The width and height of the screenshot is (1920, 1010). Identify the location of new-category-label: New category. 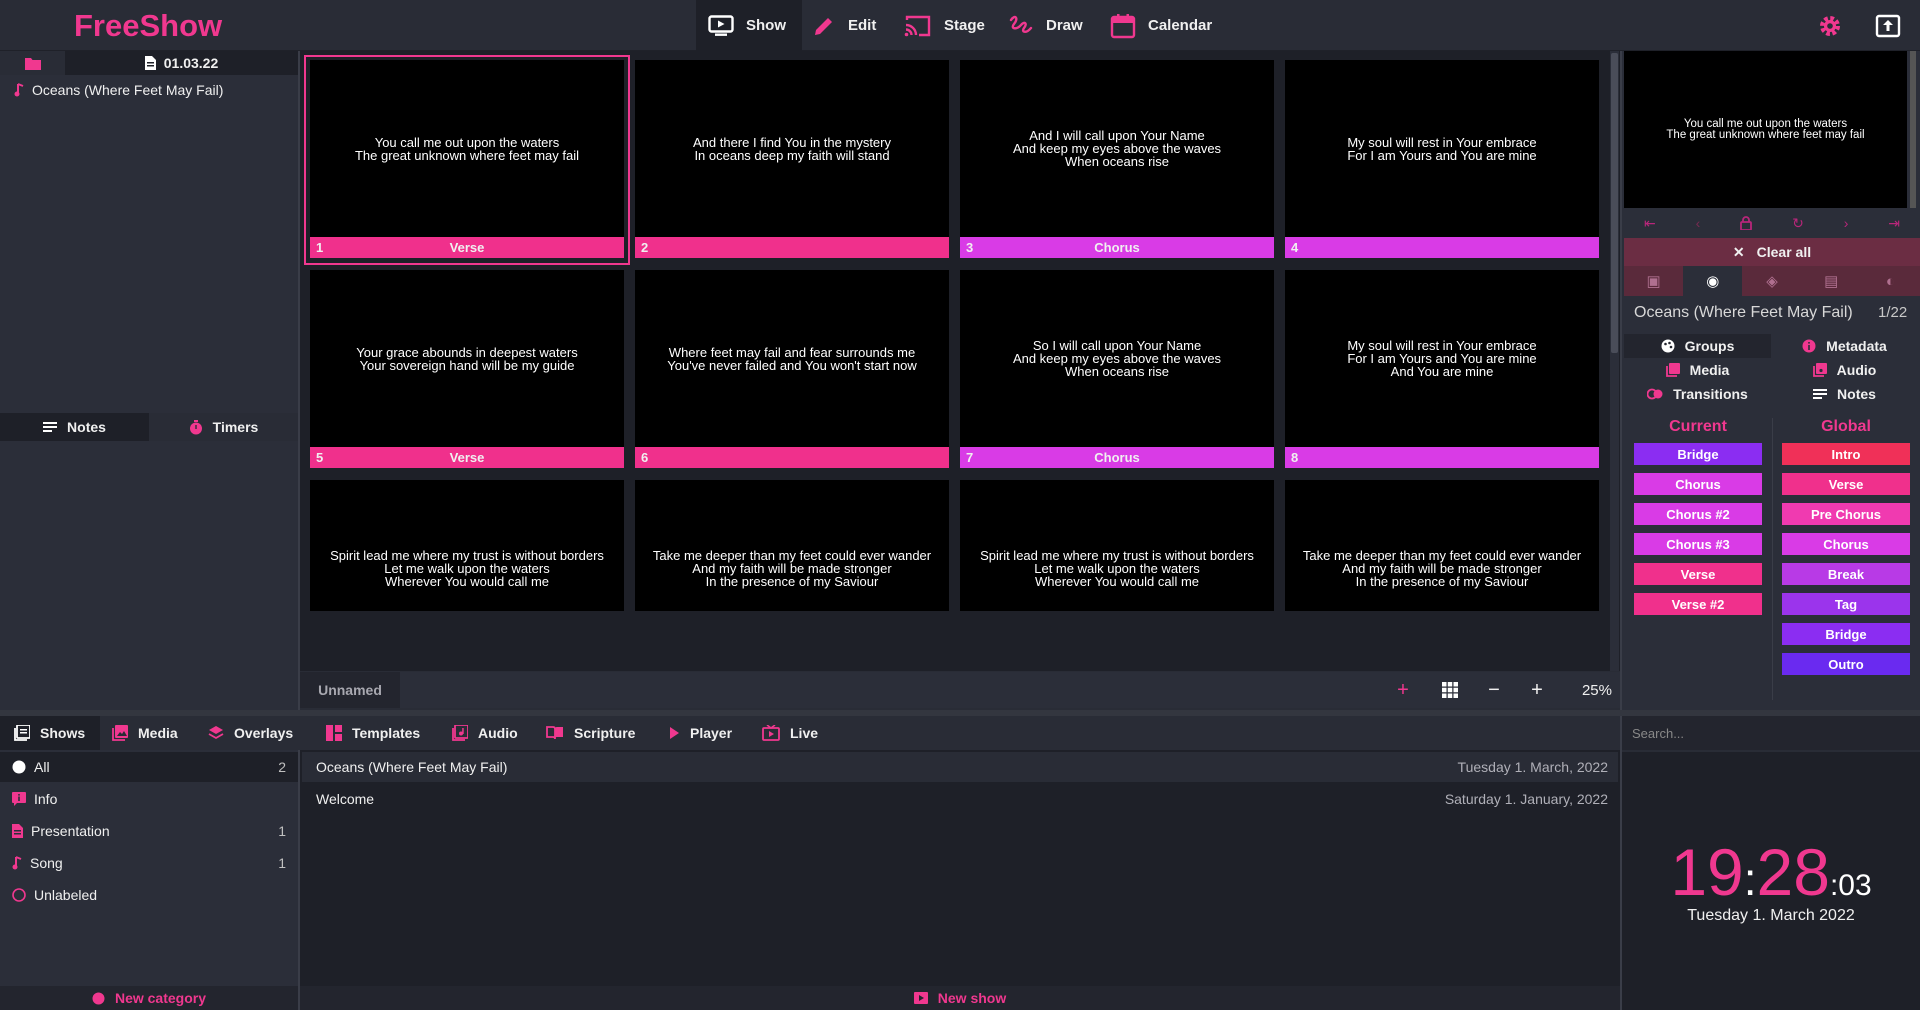
(160, 998).